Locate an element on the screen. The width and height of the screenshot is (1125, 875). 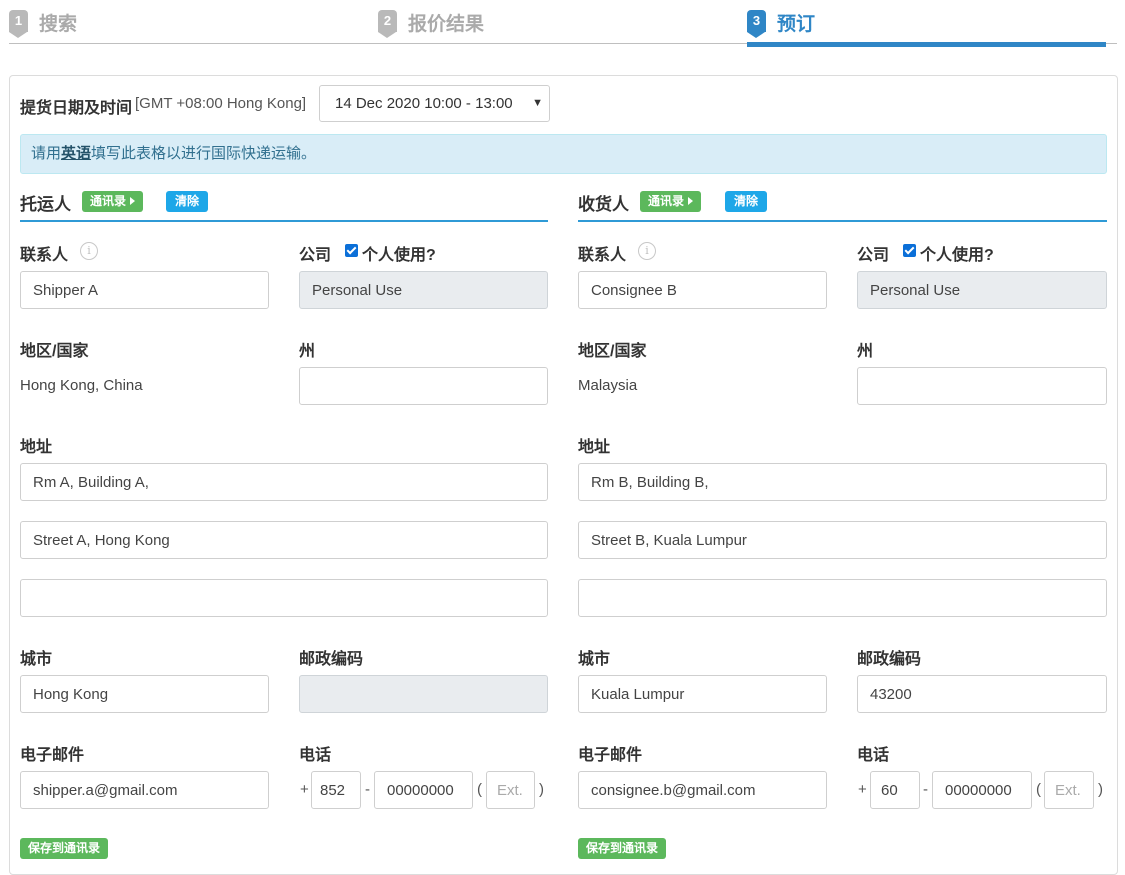
active-step-underline is located at coordinates (926, 44).